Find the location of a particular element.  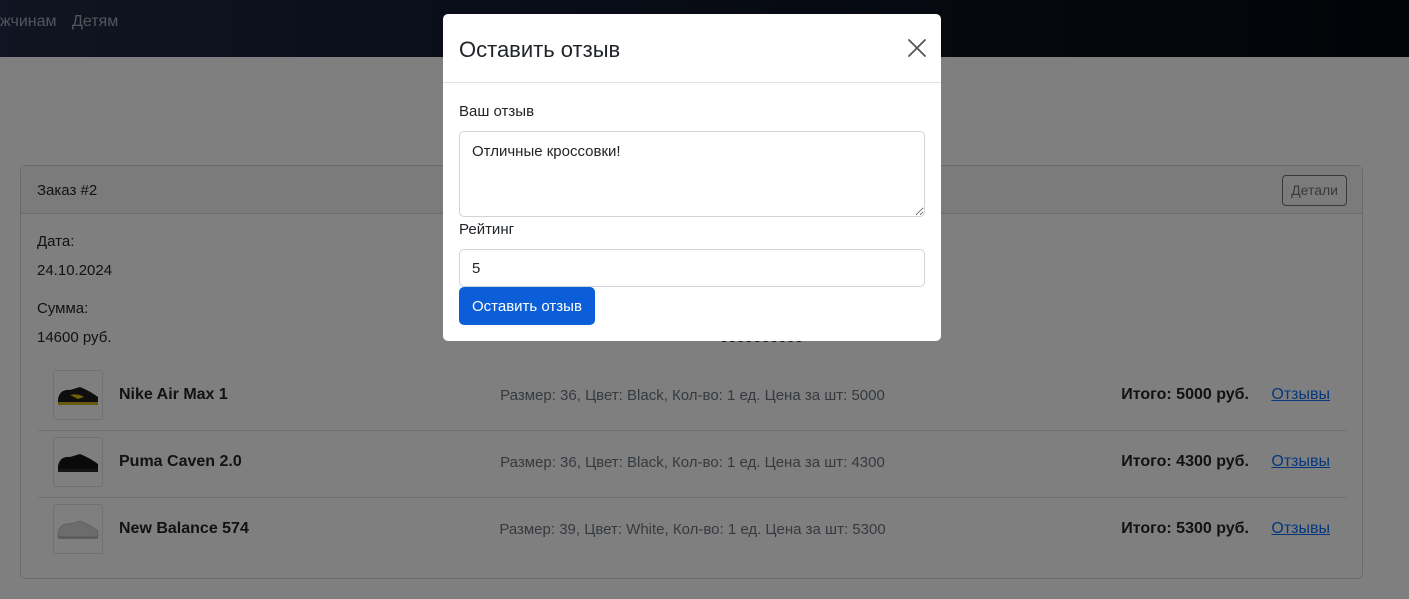

modal-title: Оставить отзыв is located at coordinates (540, 49).